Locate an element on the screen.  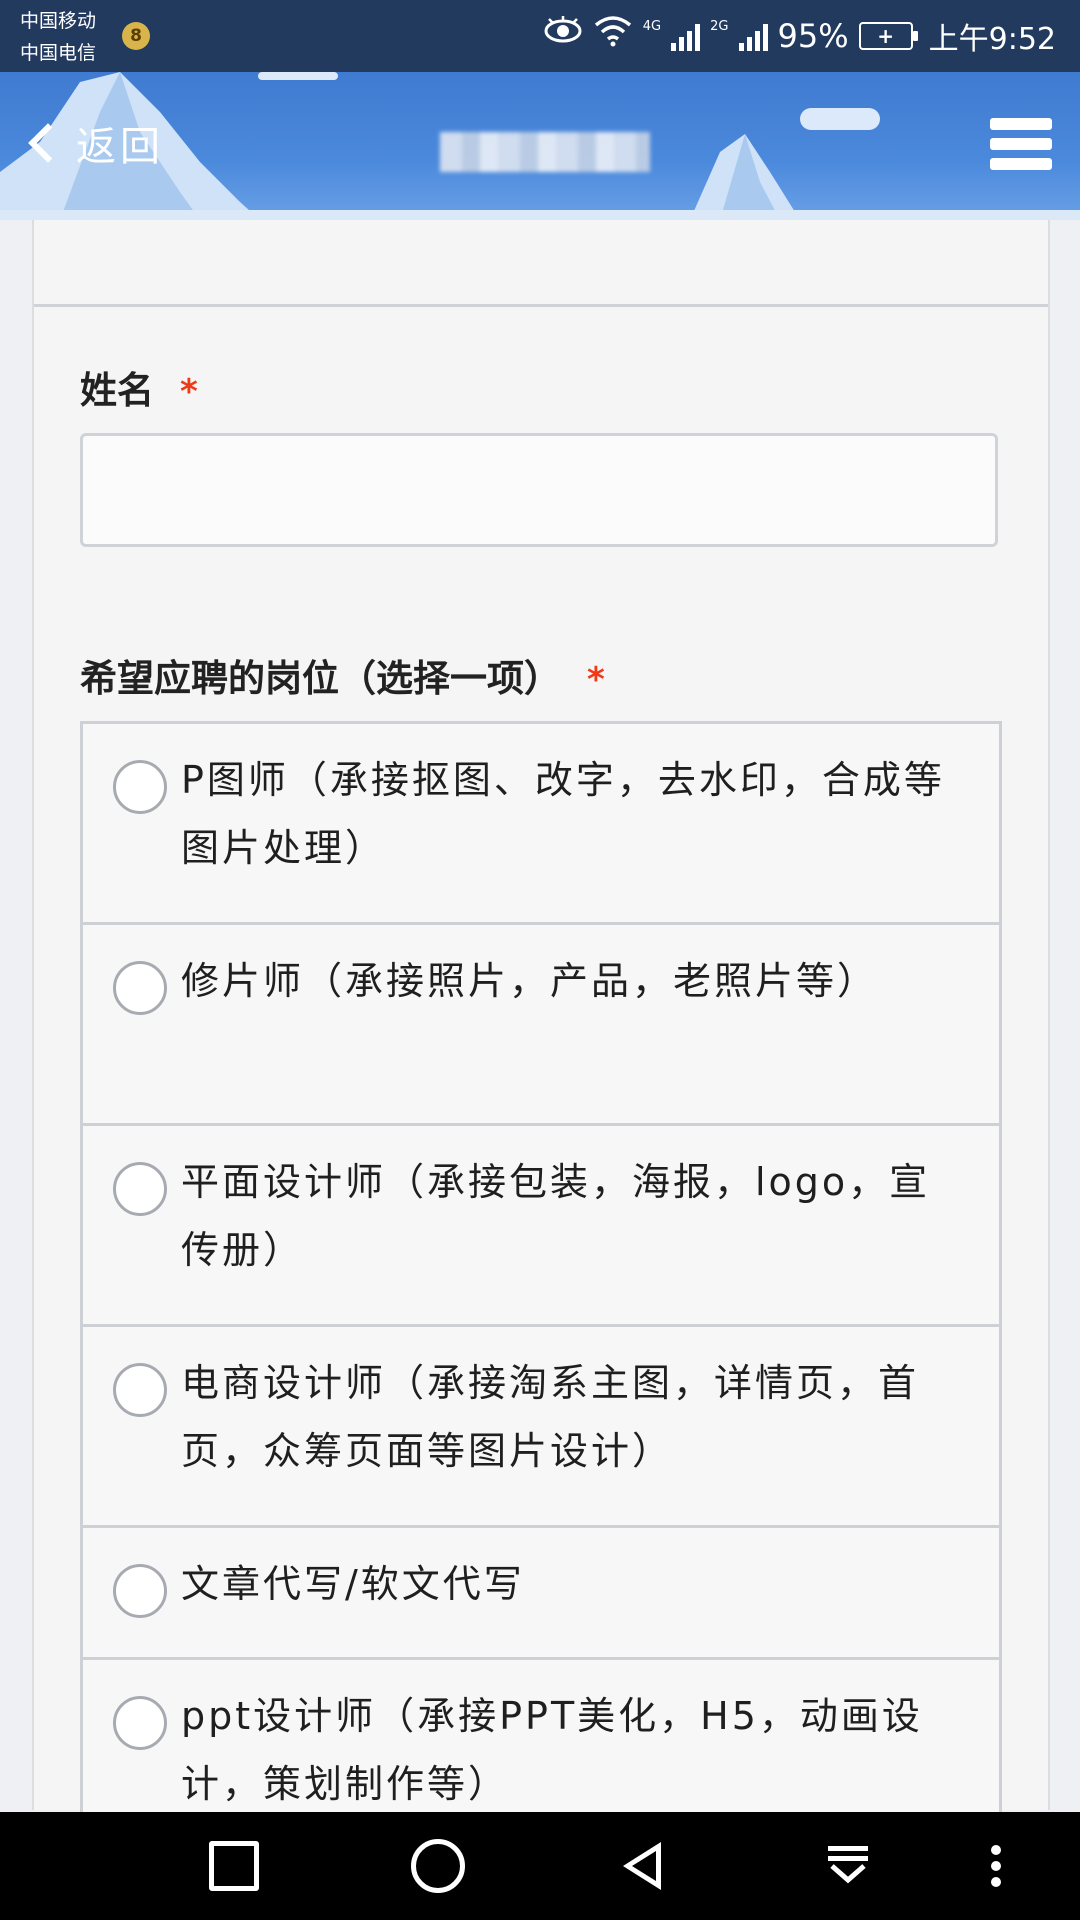
download-arrow-icon is located at coordinates (847, 1866).